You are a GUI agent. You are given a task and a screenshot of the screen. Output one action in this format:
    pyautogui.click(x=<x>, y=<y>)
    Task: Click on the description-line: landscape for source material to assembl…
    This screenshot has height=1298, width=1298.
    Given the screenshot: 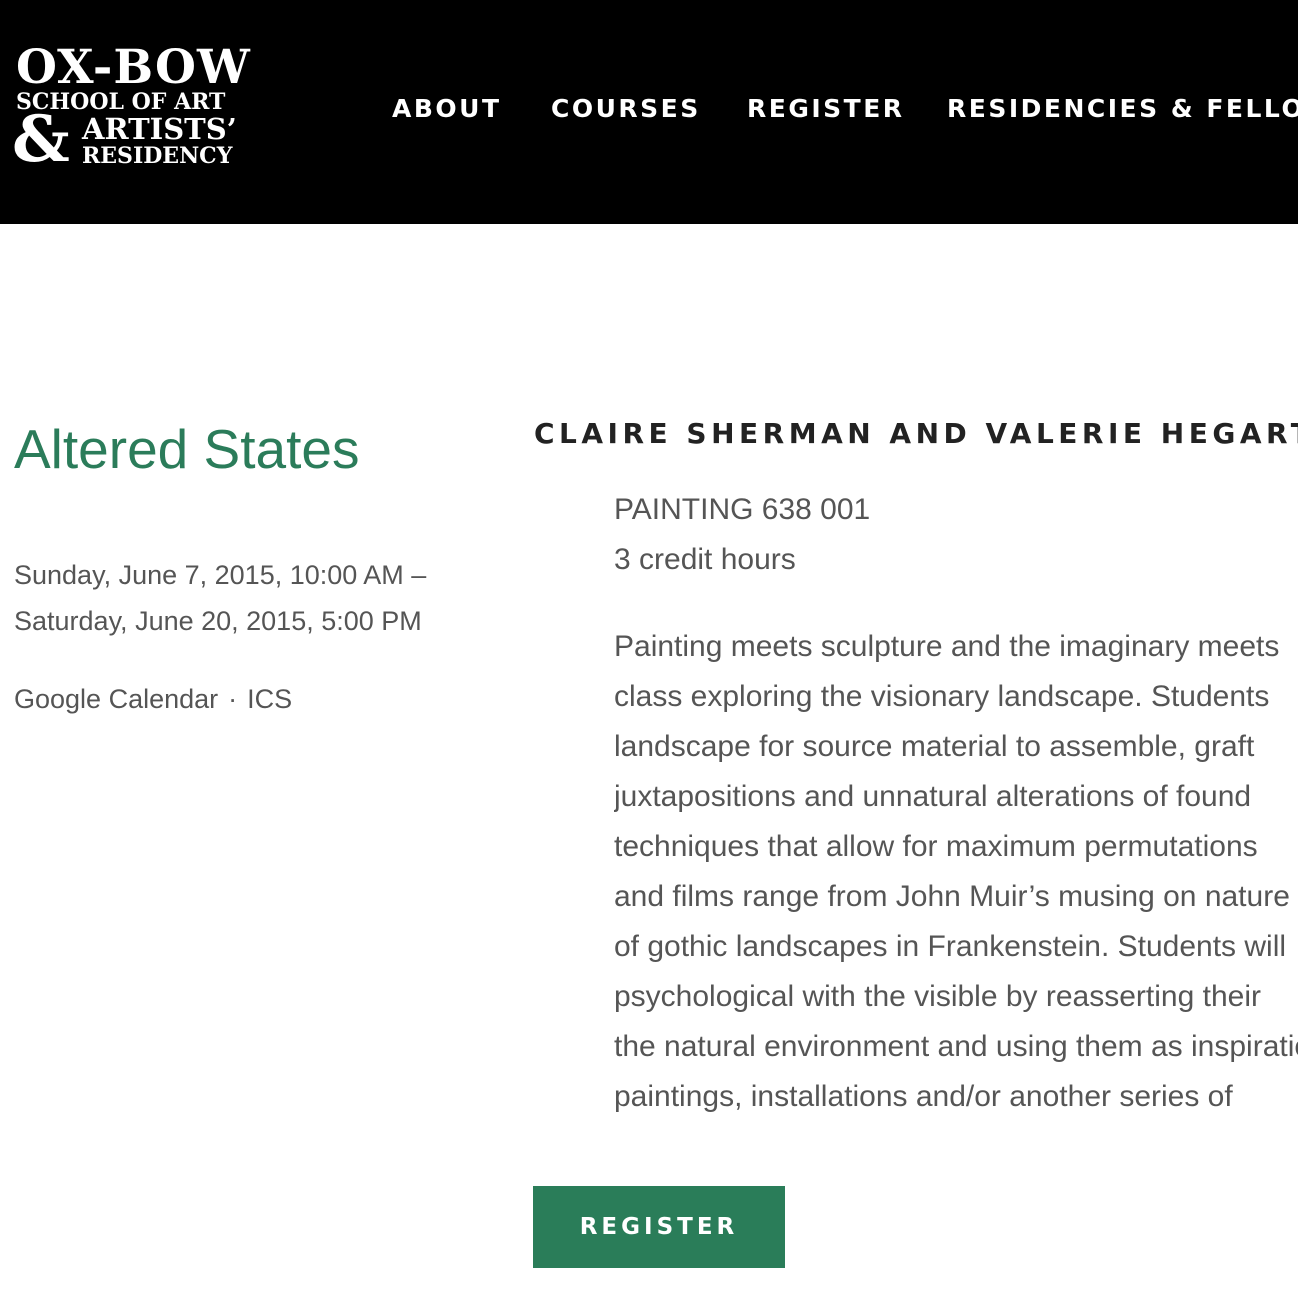 What is the action you would take?
    pyautogui.click(x=934, y=746)
    